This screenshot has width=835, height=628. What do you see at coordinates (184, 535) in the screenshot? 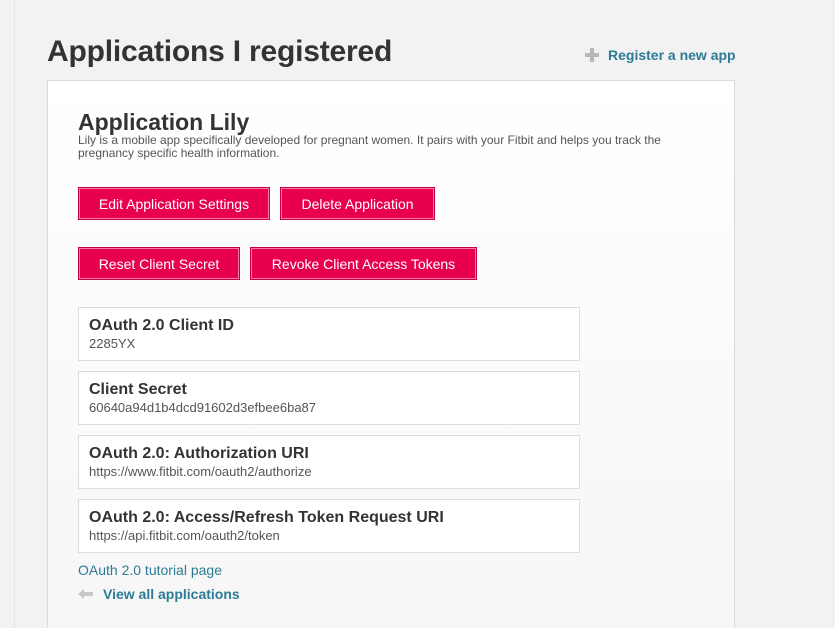
I see `field-value: https://api.fitbit.com/oauth2/token` at bounding box center [184, 535].